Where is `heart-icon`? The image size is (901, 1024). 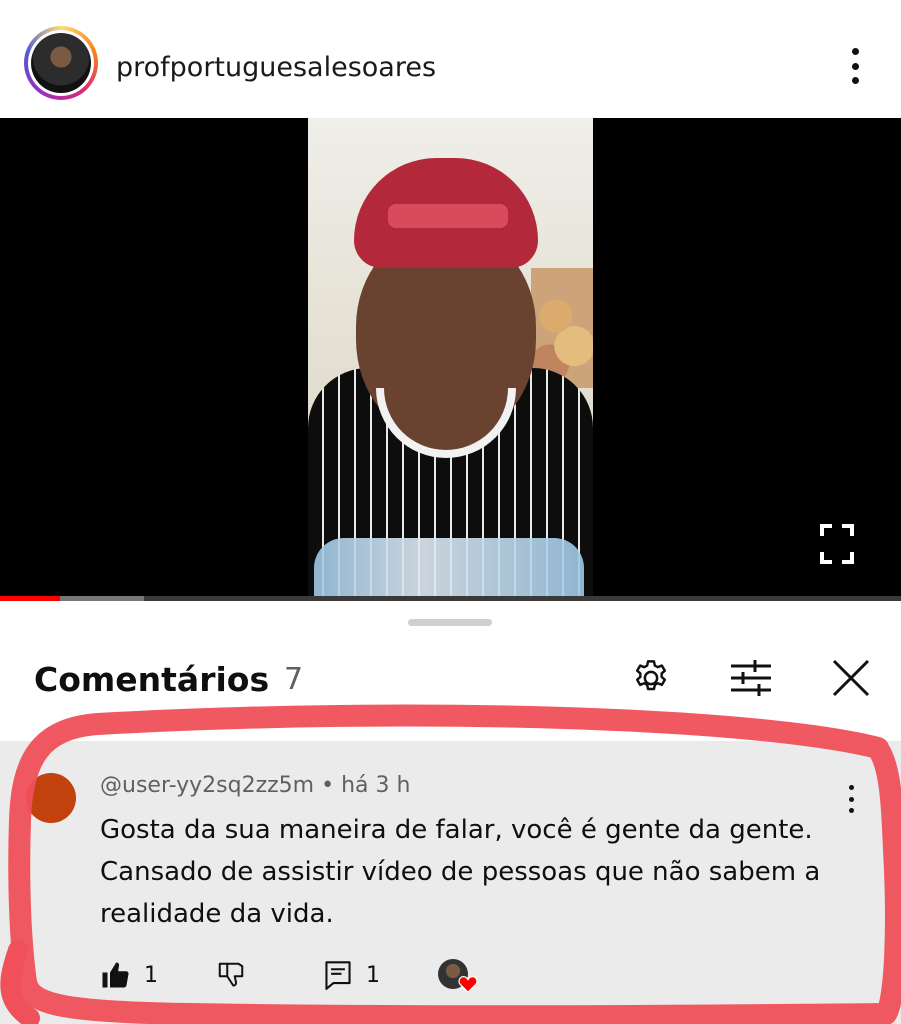
heart-icon is located at coordinates (468, 984).